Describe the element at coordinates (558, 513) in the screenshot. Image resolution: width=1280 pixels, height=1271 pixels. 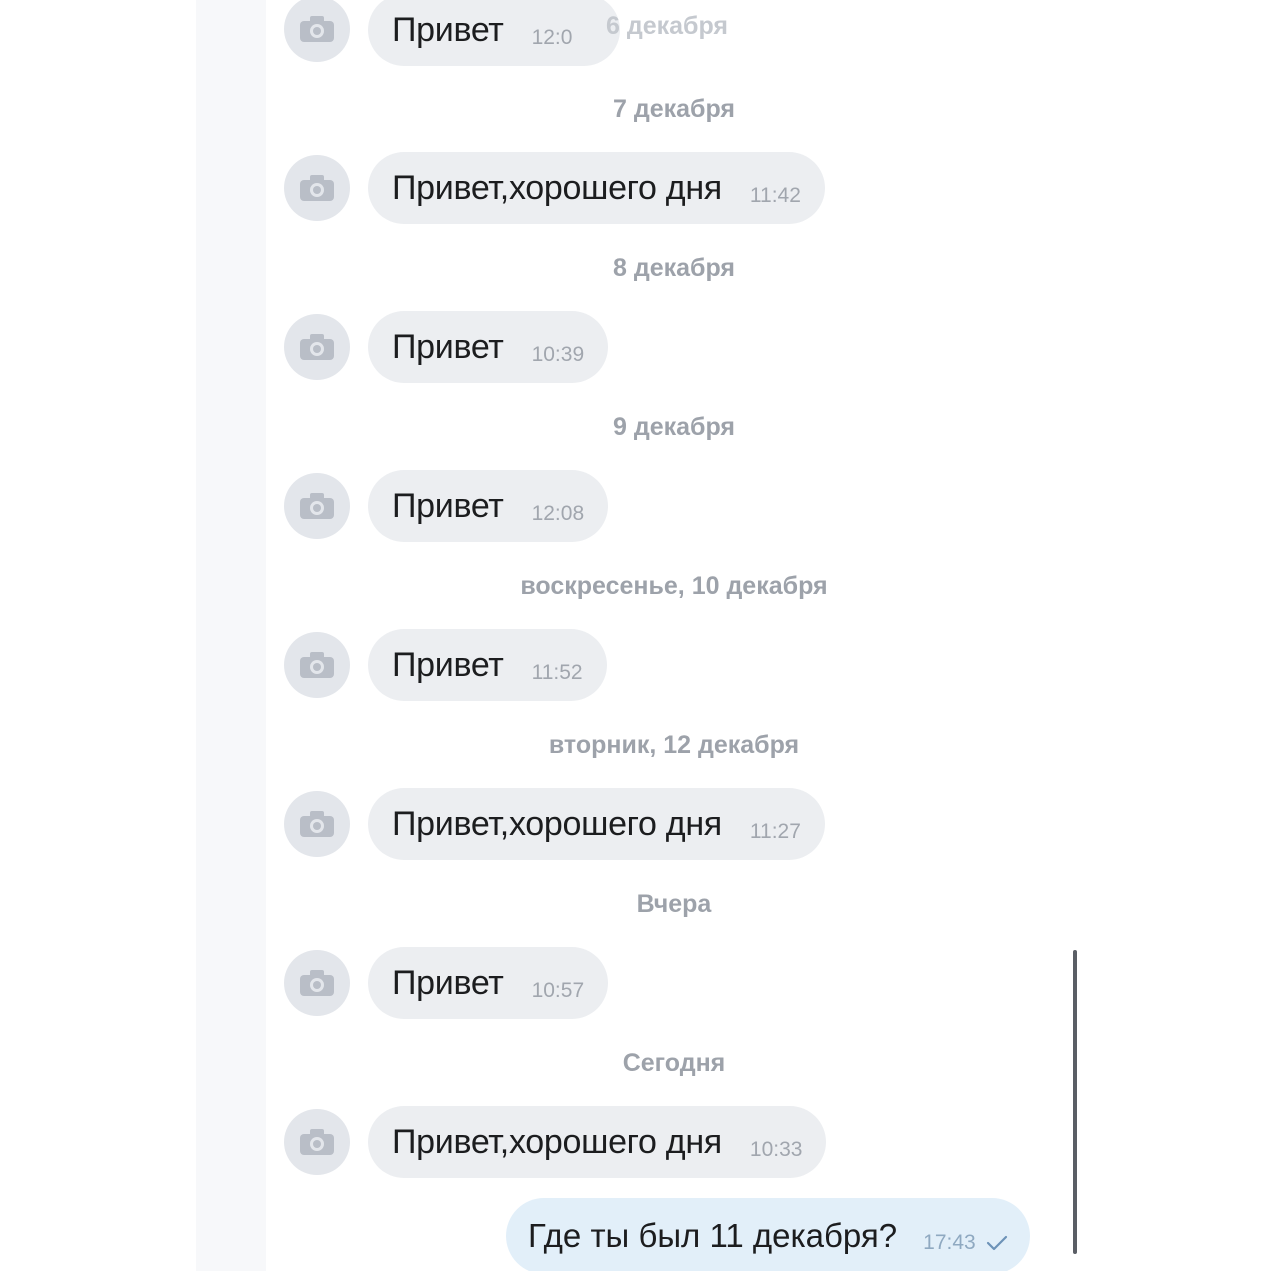
I see `message-time: 12:08` at that location.